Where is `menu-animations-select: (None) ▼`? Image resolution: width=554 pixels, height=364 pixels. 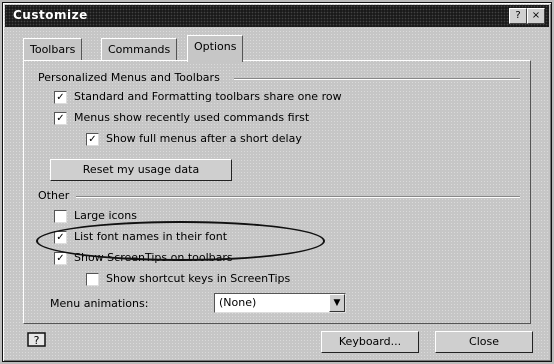 menu-animations-select: (None) ▼ is located at coordinates (280, 303).